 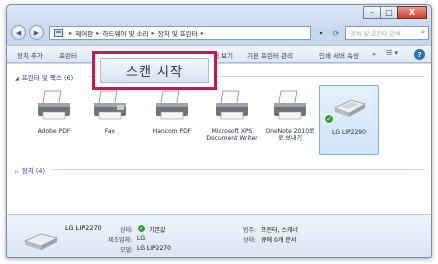 I want to click on scan-highlight-frame: 스캔 시작, so click(x=154, y=70).